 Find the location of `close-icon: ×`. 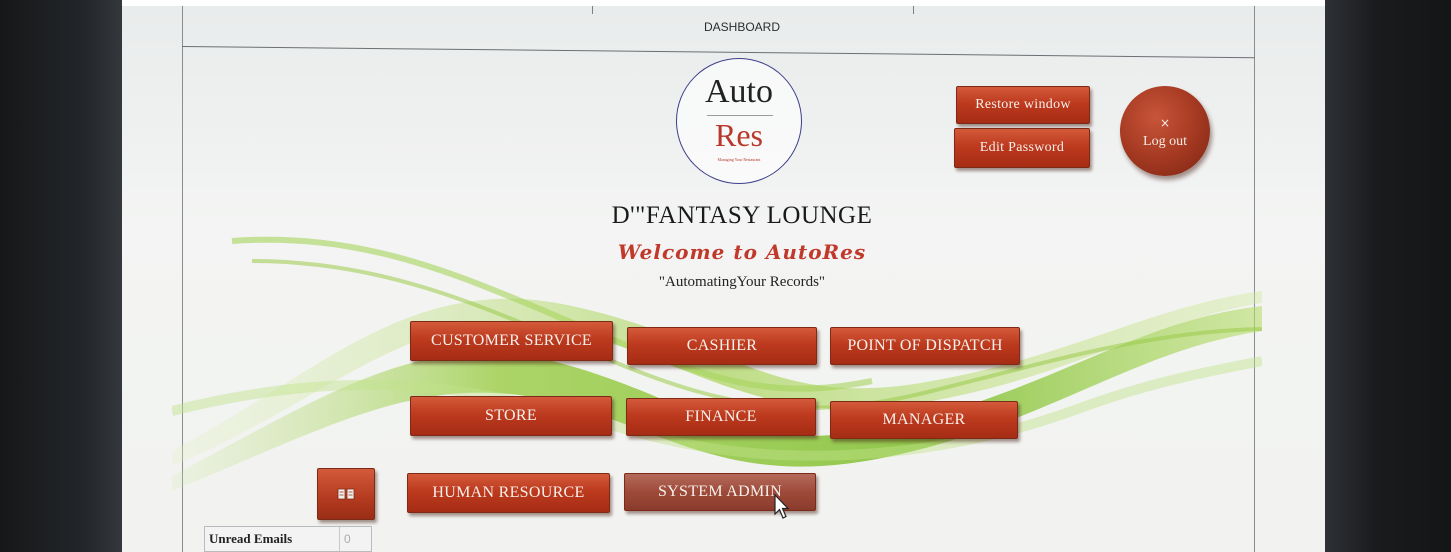

close-icon: × is located at coordinates (1165, 123).